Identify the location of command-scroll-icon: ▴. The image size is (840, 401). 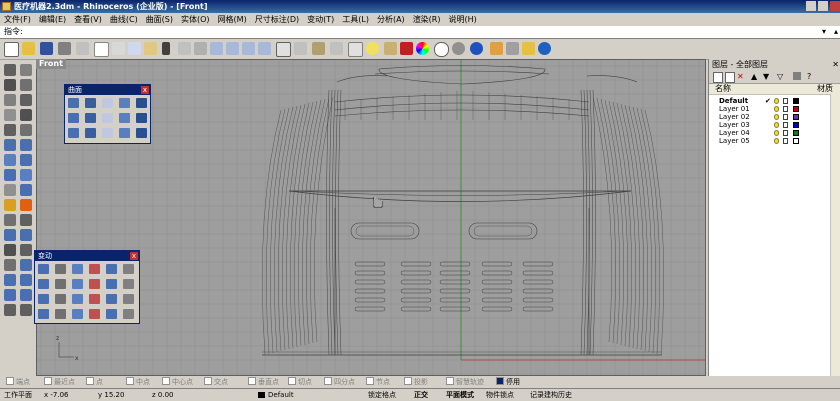
(836, 32).